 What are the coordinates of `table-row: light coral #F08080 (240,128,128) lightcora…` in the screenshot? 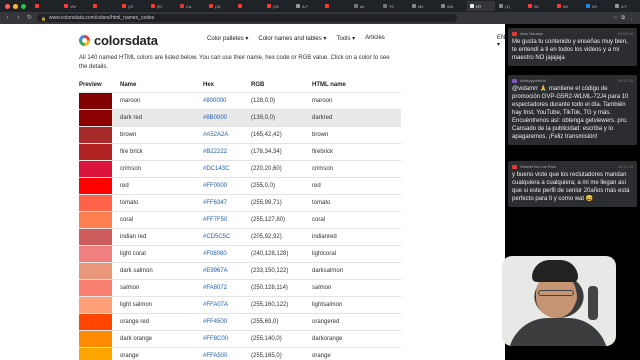 It's located at (240, 253).